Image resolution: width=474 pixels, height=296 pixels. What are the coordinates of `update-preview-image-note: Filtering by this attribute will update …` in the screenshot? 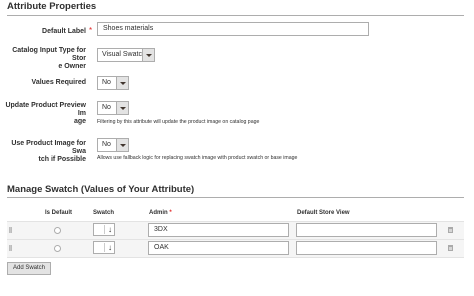 It's located at (178, 122).